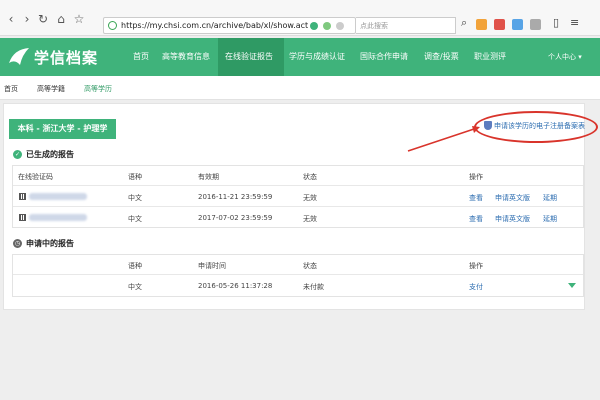  I want to click on menu-icon: ≡, so click(574, 23).